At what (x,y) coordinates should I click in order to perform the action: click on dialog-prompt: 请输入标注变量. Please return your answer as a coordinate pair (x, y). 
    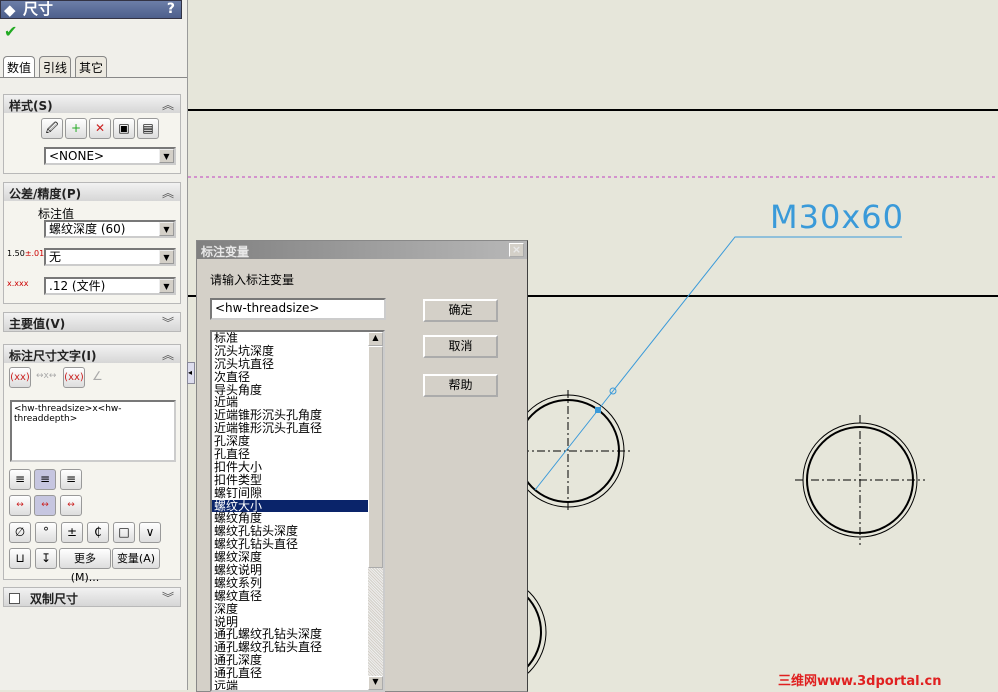
    Looking at the image, I should click on (252, 280).